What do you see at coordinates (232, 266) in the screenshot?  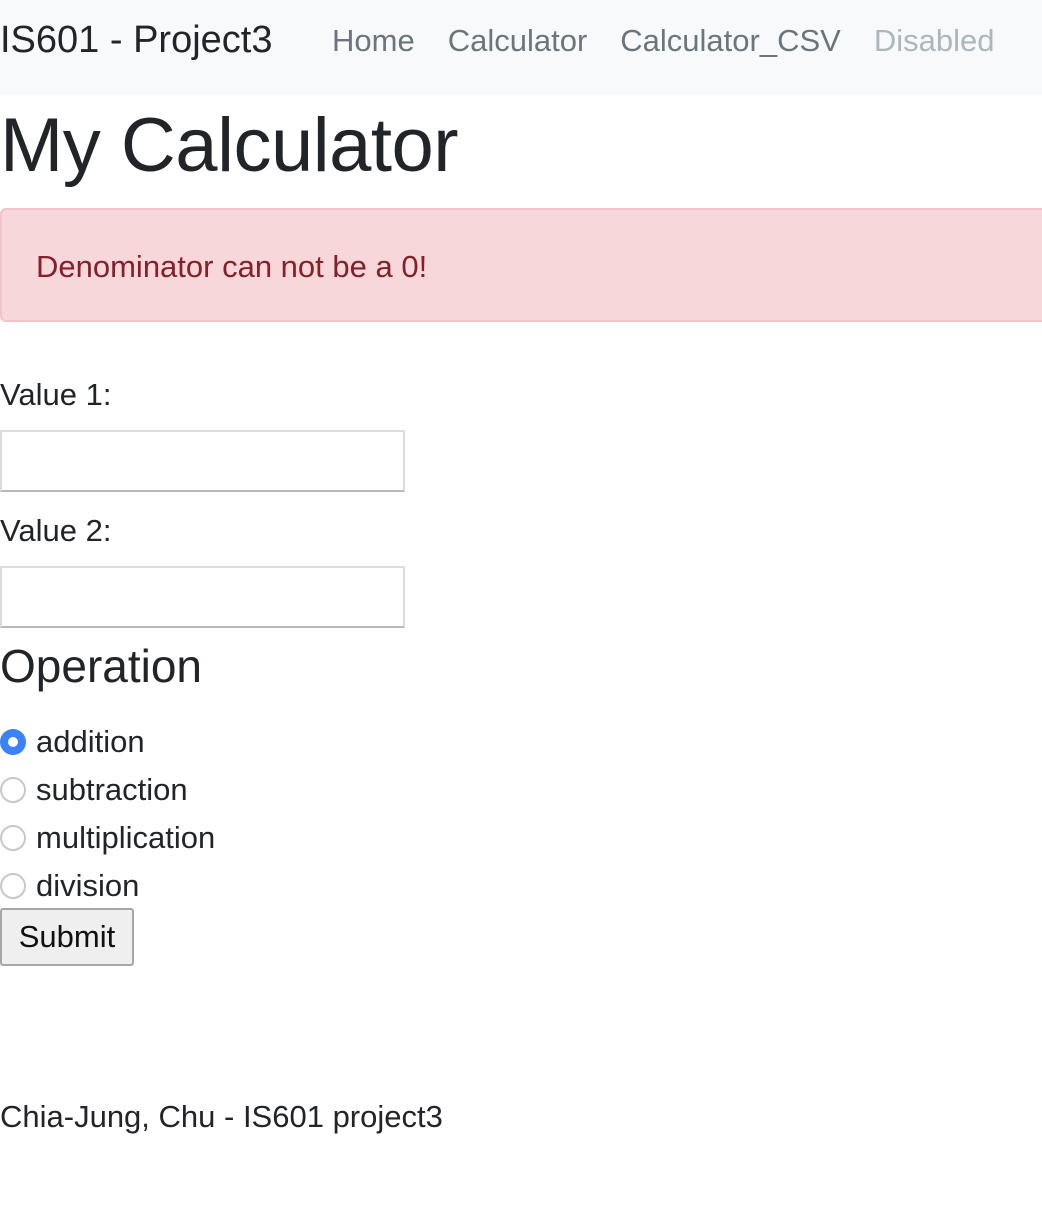 I see `error-alert-message: Denominator can not be a 0!` at bounding box center [232, 266].